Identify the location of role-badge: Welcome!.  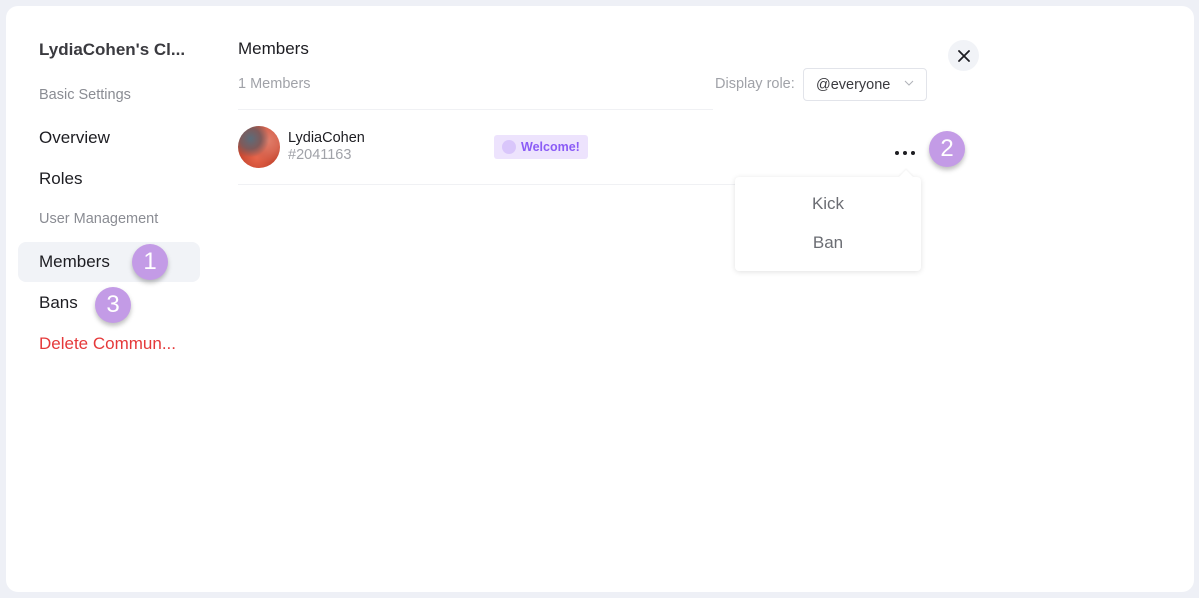
(541, 147).